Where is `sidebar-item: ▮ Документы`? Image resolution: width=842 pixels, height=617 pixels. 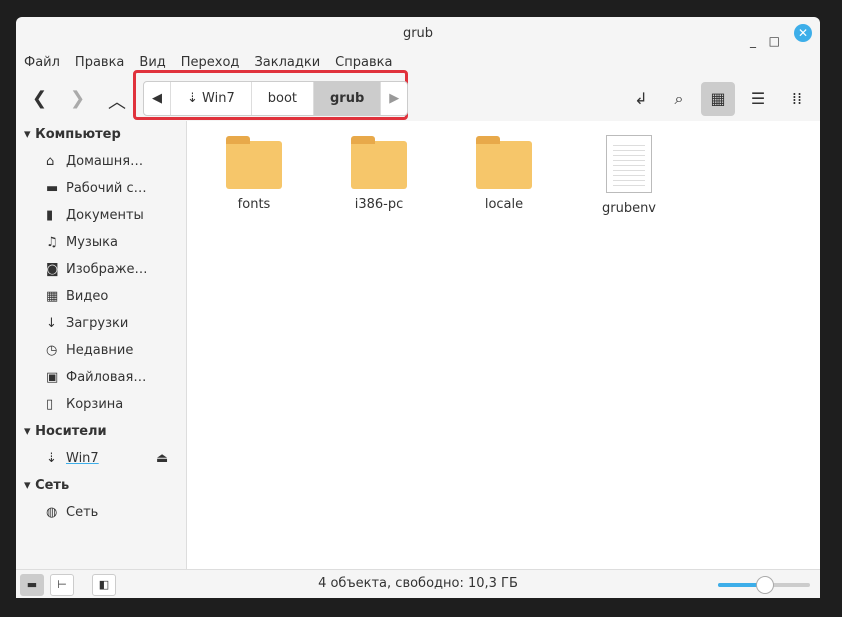 sidebar-item: ▮ Документы is located at coordinates (101, 215).